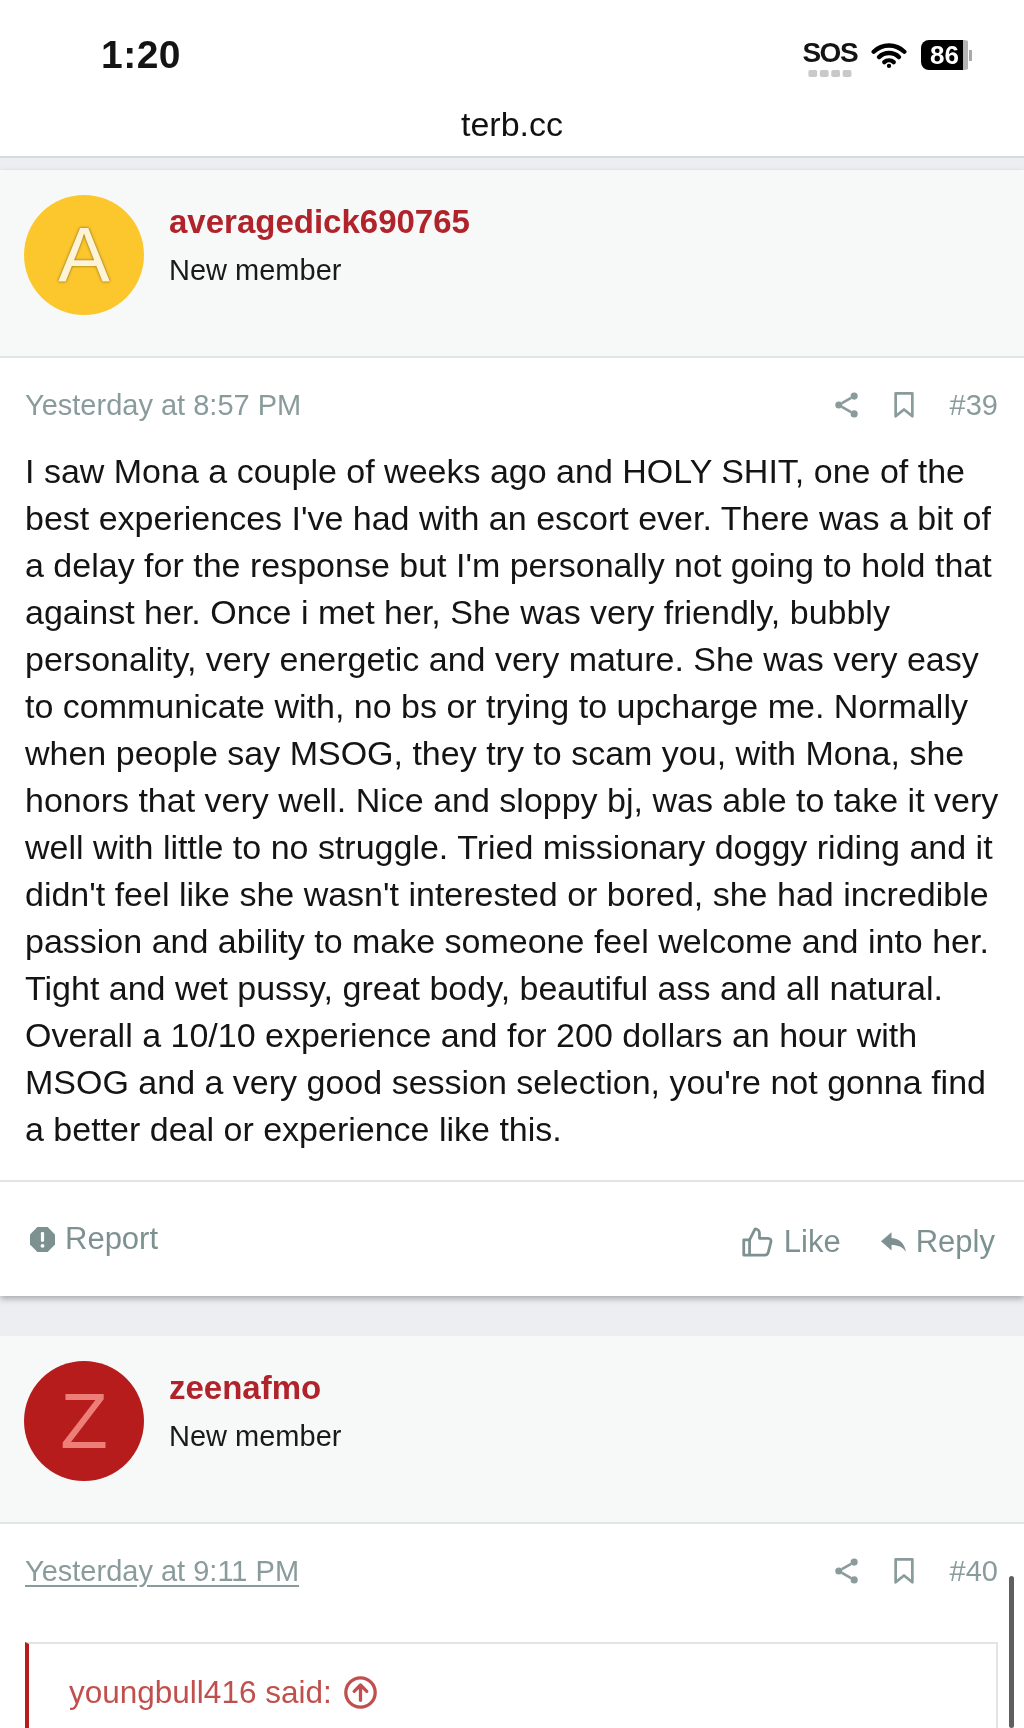 Image resolution: width=1024 pixels, height=1728 pixels. What do you see at coordinates (84, 1421) in the screenshot?
I see `avatar: Z` at bounding box center [84, 1421].